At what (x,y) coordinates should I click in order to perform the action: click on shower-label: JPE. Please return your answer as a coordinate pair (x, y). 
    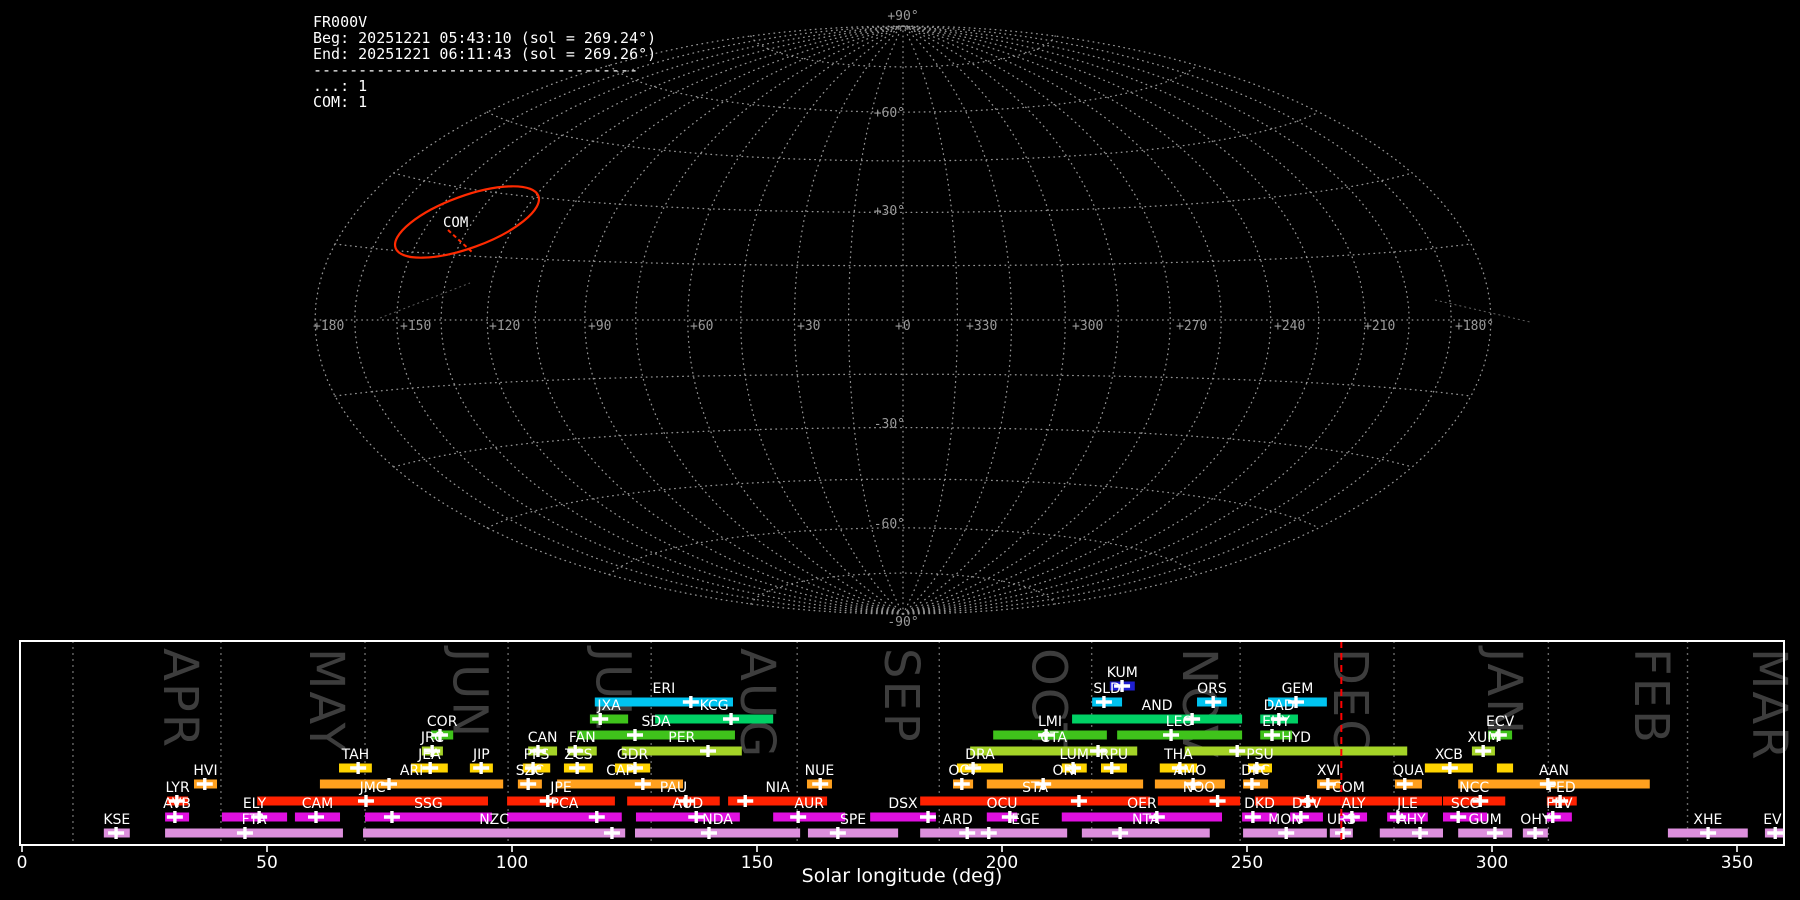
    Looking at the image, I should click on (560, 788).